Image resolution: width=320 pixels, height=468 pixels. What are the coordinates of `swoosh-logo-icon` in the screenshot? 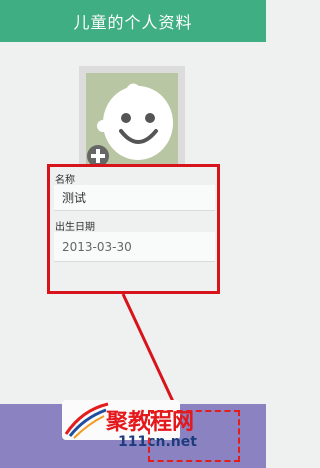 It's located at (86, 420).